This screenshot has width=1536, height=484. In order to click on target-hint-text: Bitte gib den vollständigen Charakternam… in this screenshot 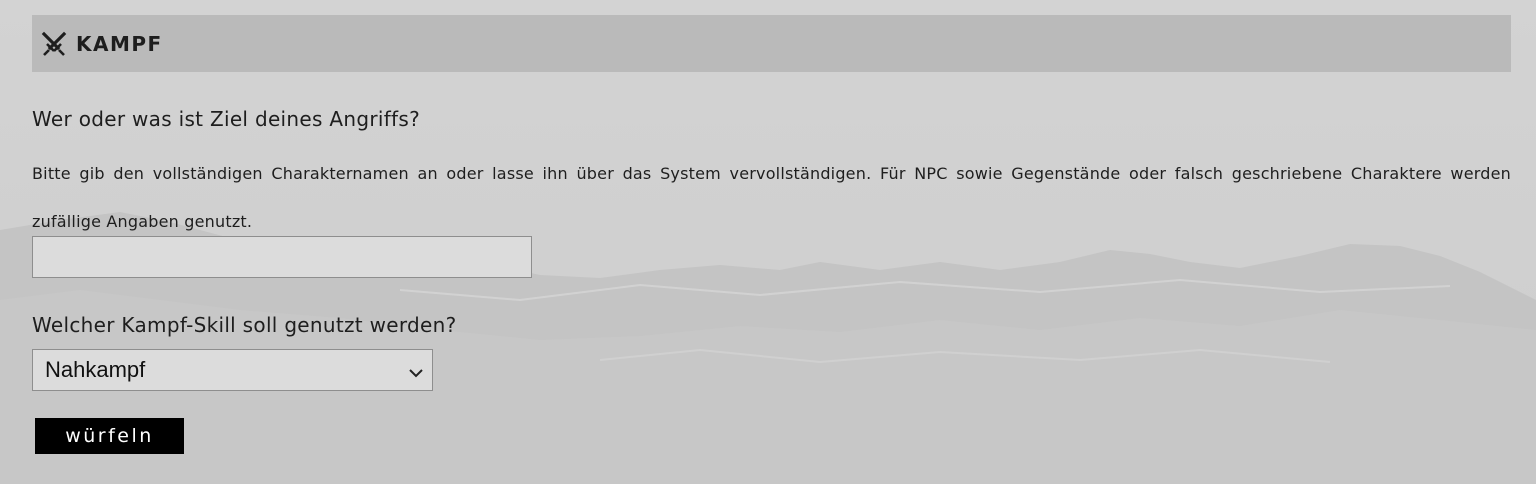, I will do `click(771, 197)`.